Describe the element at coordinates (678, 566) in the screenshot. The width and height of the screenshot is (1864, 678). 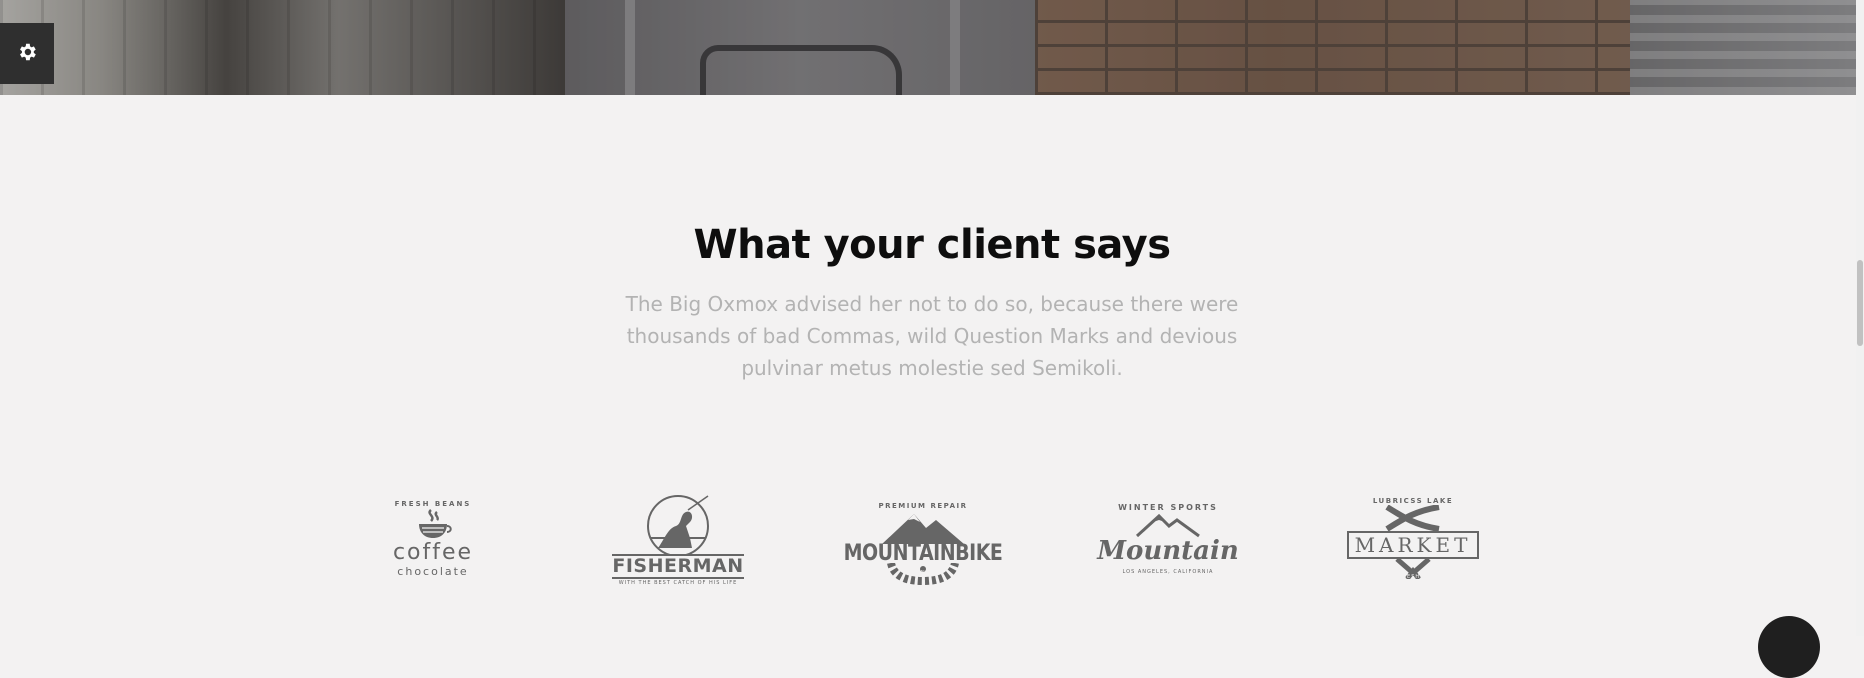
I see `logo-main-text: FISHERMAN` at that location.